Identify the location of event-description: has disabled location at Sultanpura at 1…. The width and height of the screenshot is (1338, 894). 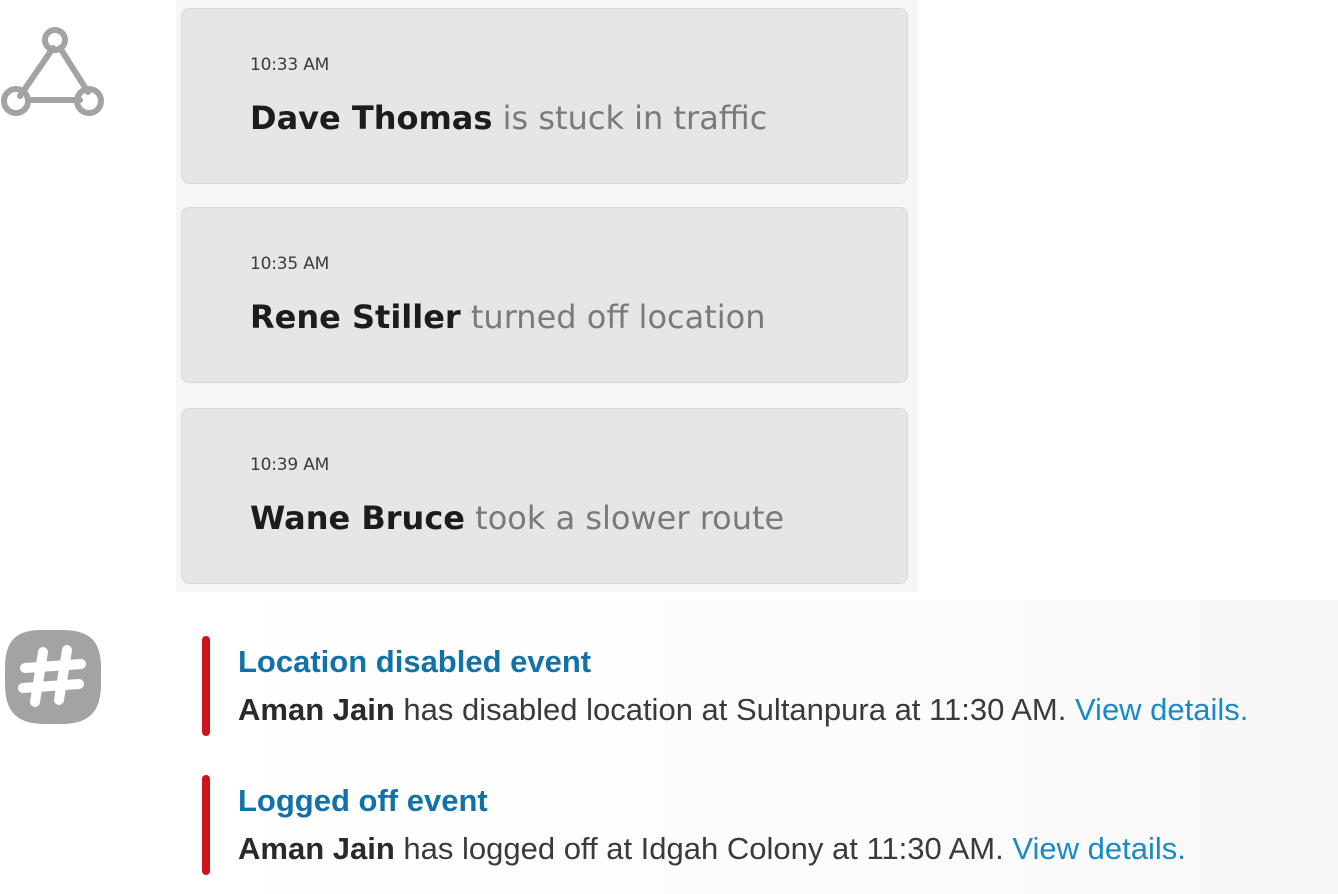
(734, 709).